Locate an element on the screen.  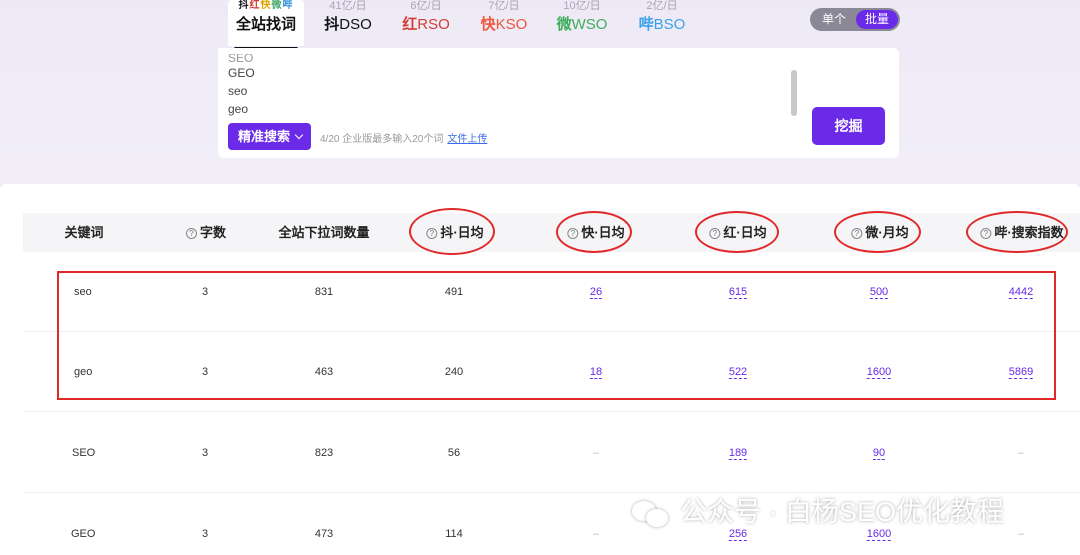
cell-keyword: GEO is located at coordinates (83, 534).